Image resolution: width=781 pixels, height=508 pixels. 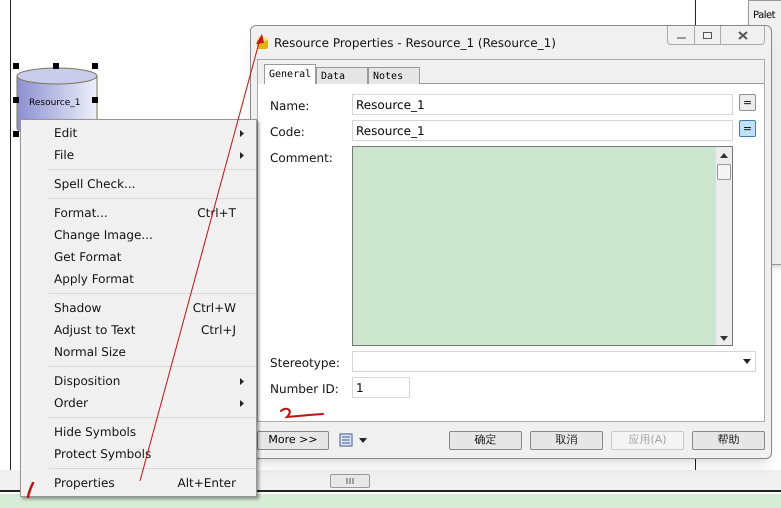 I want to click on symbol-label: Resource_1, so click(x=54, y=103).